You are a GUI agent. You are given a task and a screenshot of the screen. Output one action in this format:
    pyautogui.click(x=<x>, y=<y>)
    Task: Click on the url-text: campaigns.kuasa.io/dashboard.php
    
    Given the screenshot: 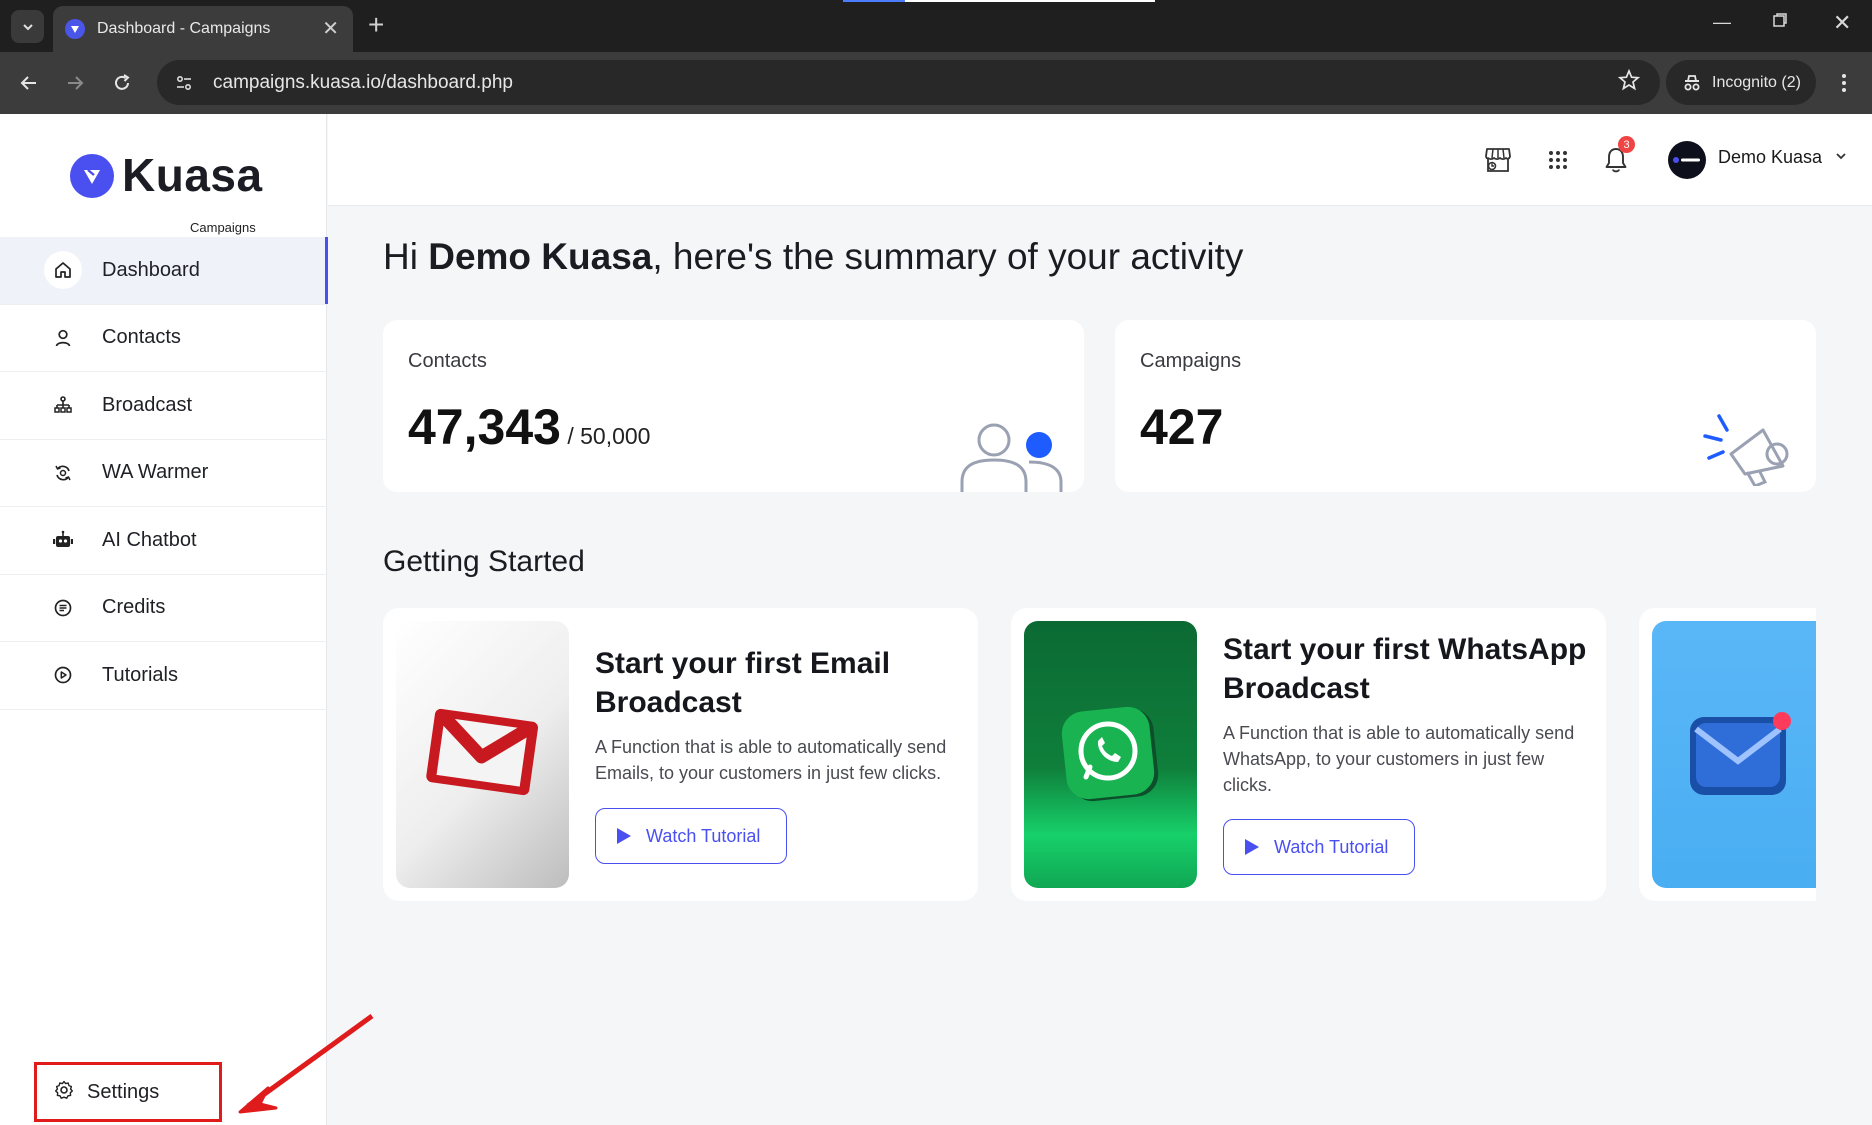 What is the action you would take?
    pyautogui.click(x=363, y=82)
    